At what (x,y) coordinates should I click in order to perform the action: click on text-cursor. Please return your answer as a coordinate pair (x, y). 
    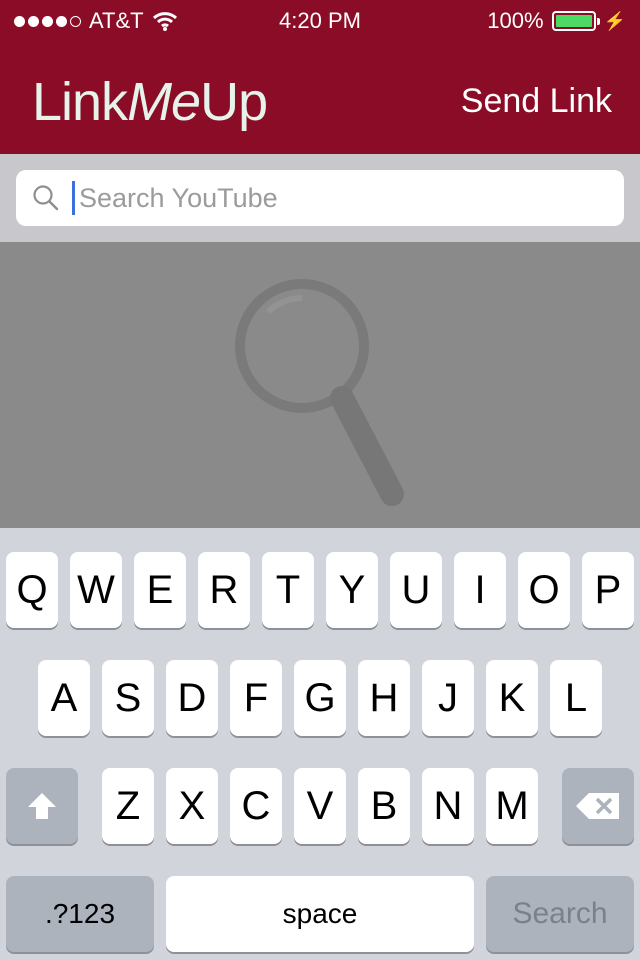
    Looking at the image, I should click on (73, 198).